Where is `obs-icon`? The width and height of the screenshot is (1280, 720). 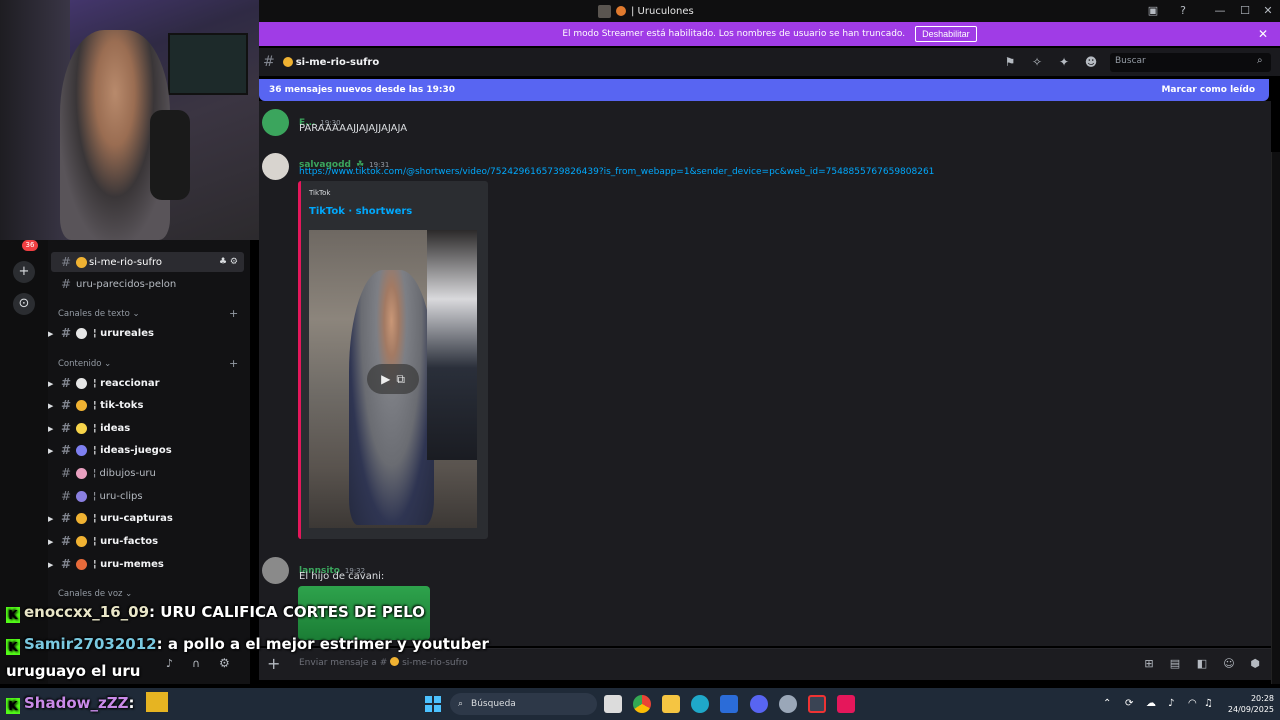
obs-icon is located at coordinates (817, 704).